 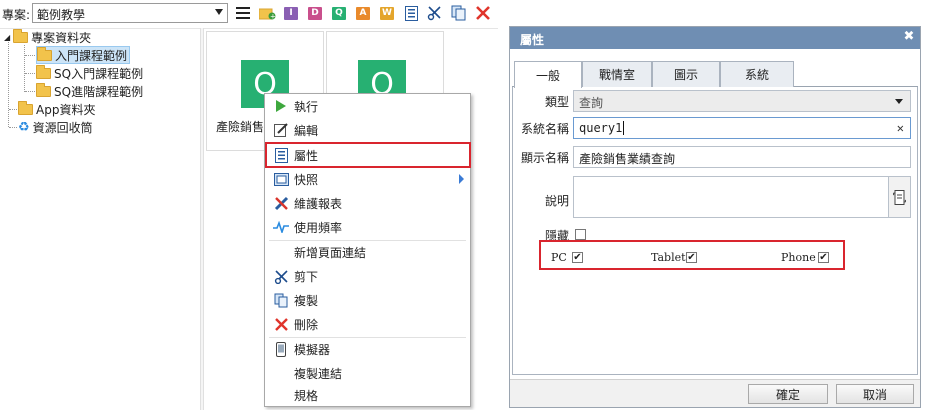 What do you see at coordinates (742, 128) in the screenshot?
I see `system-name-input: query1 ✕` at bounding box center [742, 128].